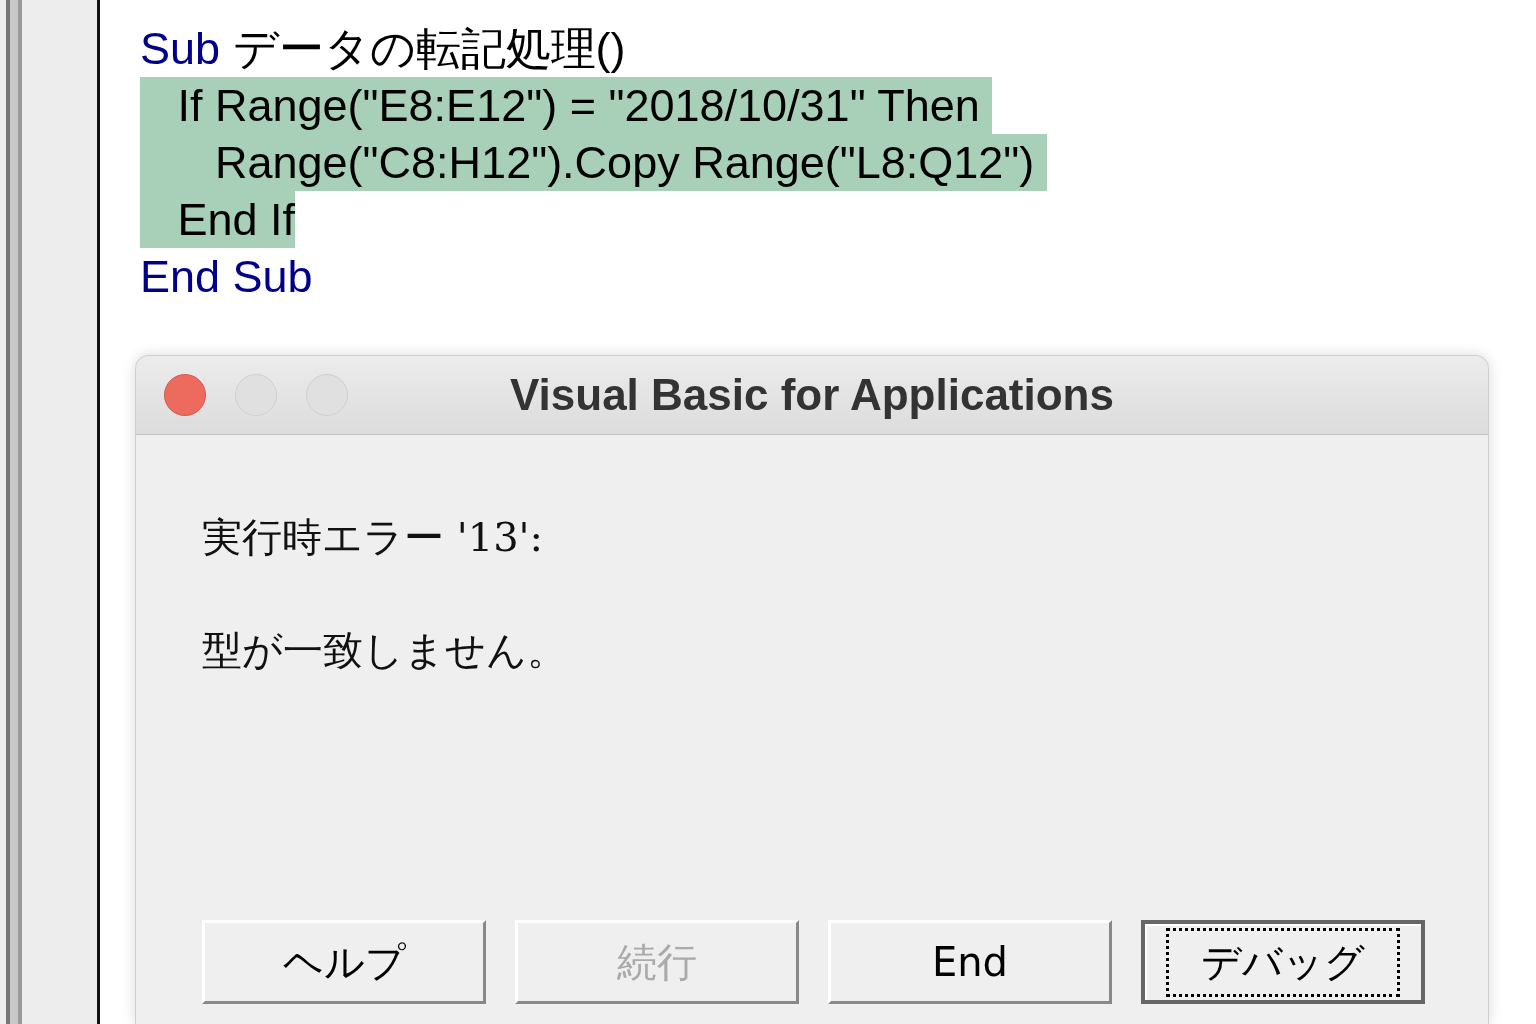 This screenshot has width=1536, height=1024. Describe the element at coordinates (344, 962) in the screenshot. I see `dialog-button: ヘルプ` at that location.